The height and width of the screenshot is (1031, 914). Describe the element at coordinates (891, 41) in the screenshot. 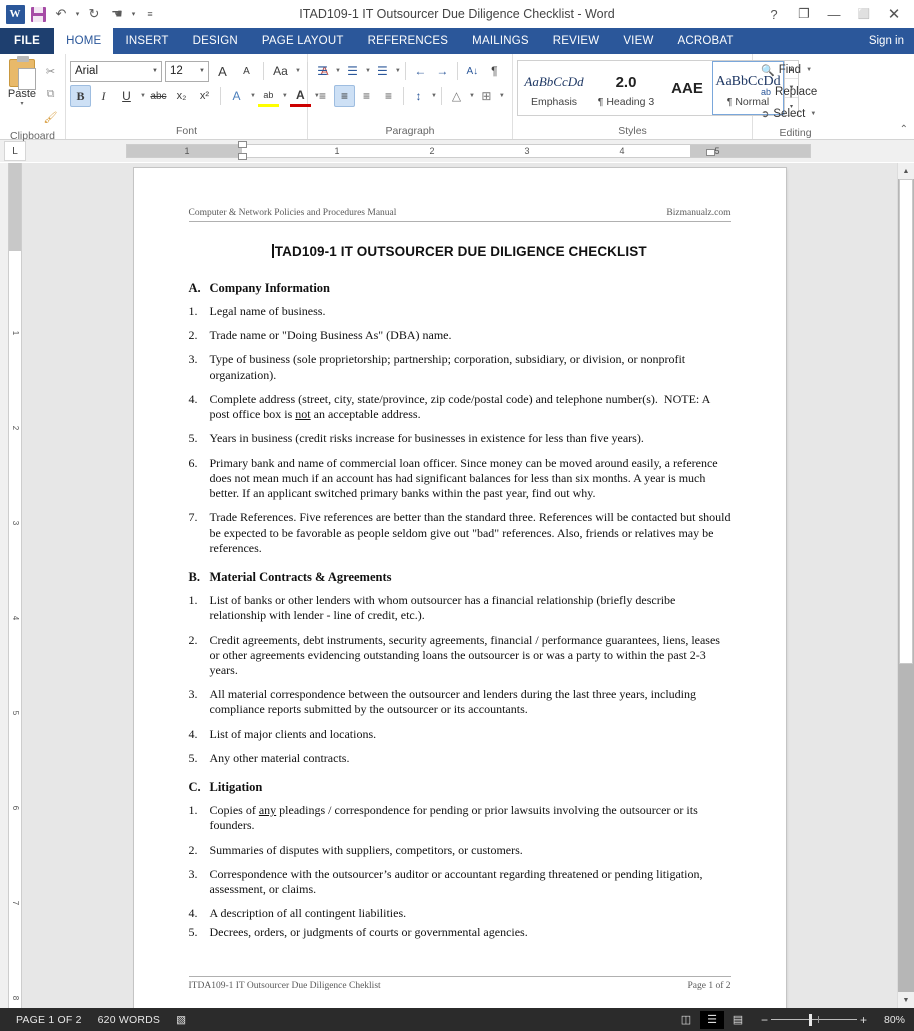

I see `sign-in-link: Sign in` at that location.